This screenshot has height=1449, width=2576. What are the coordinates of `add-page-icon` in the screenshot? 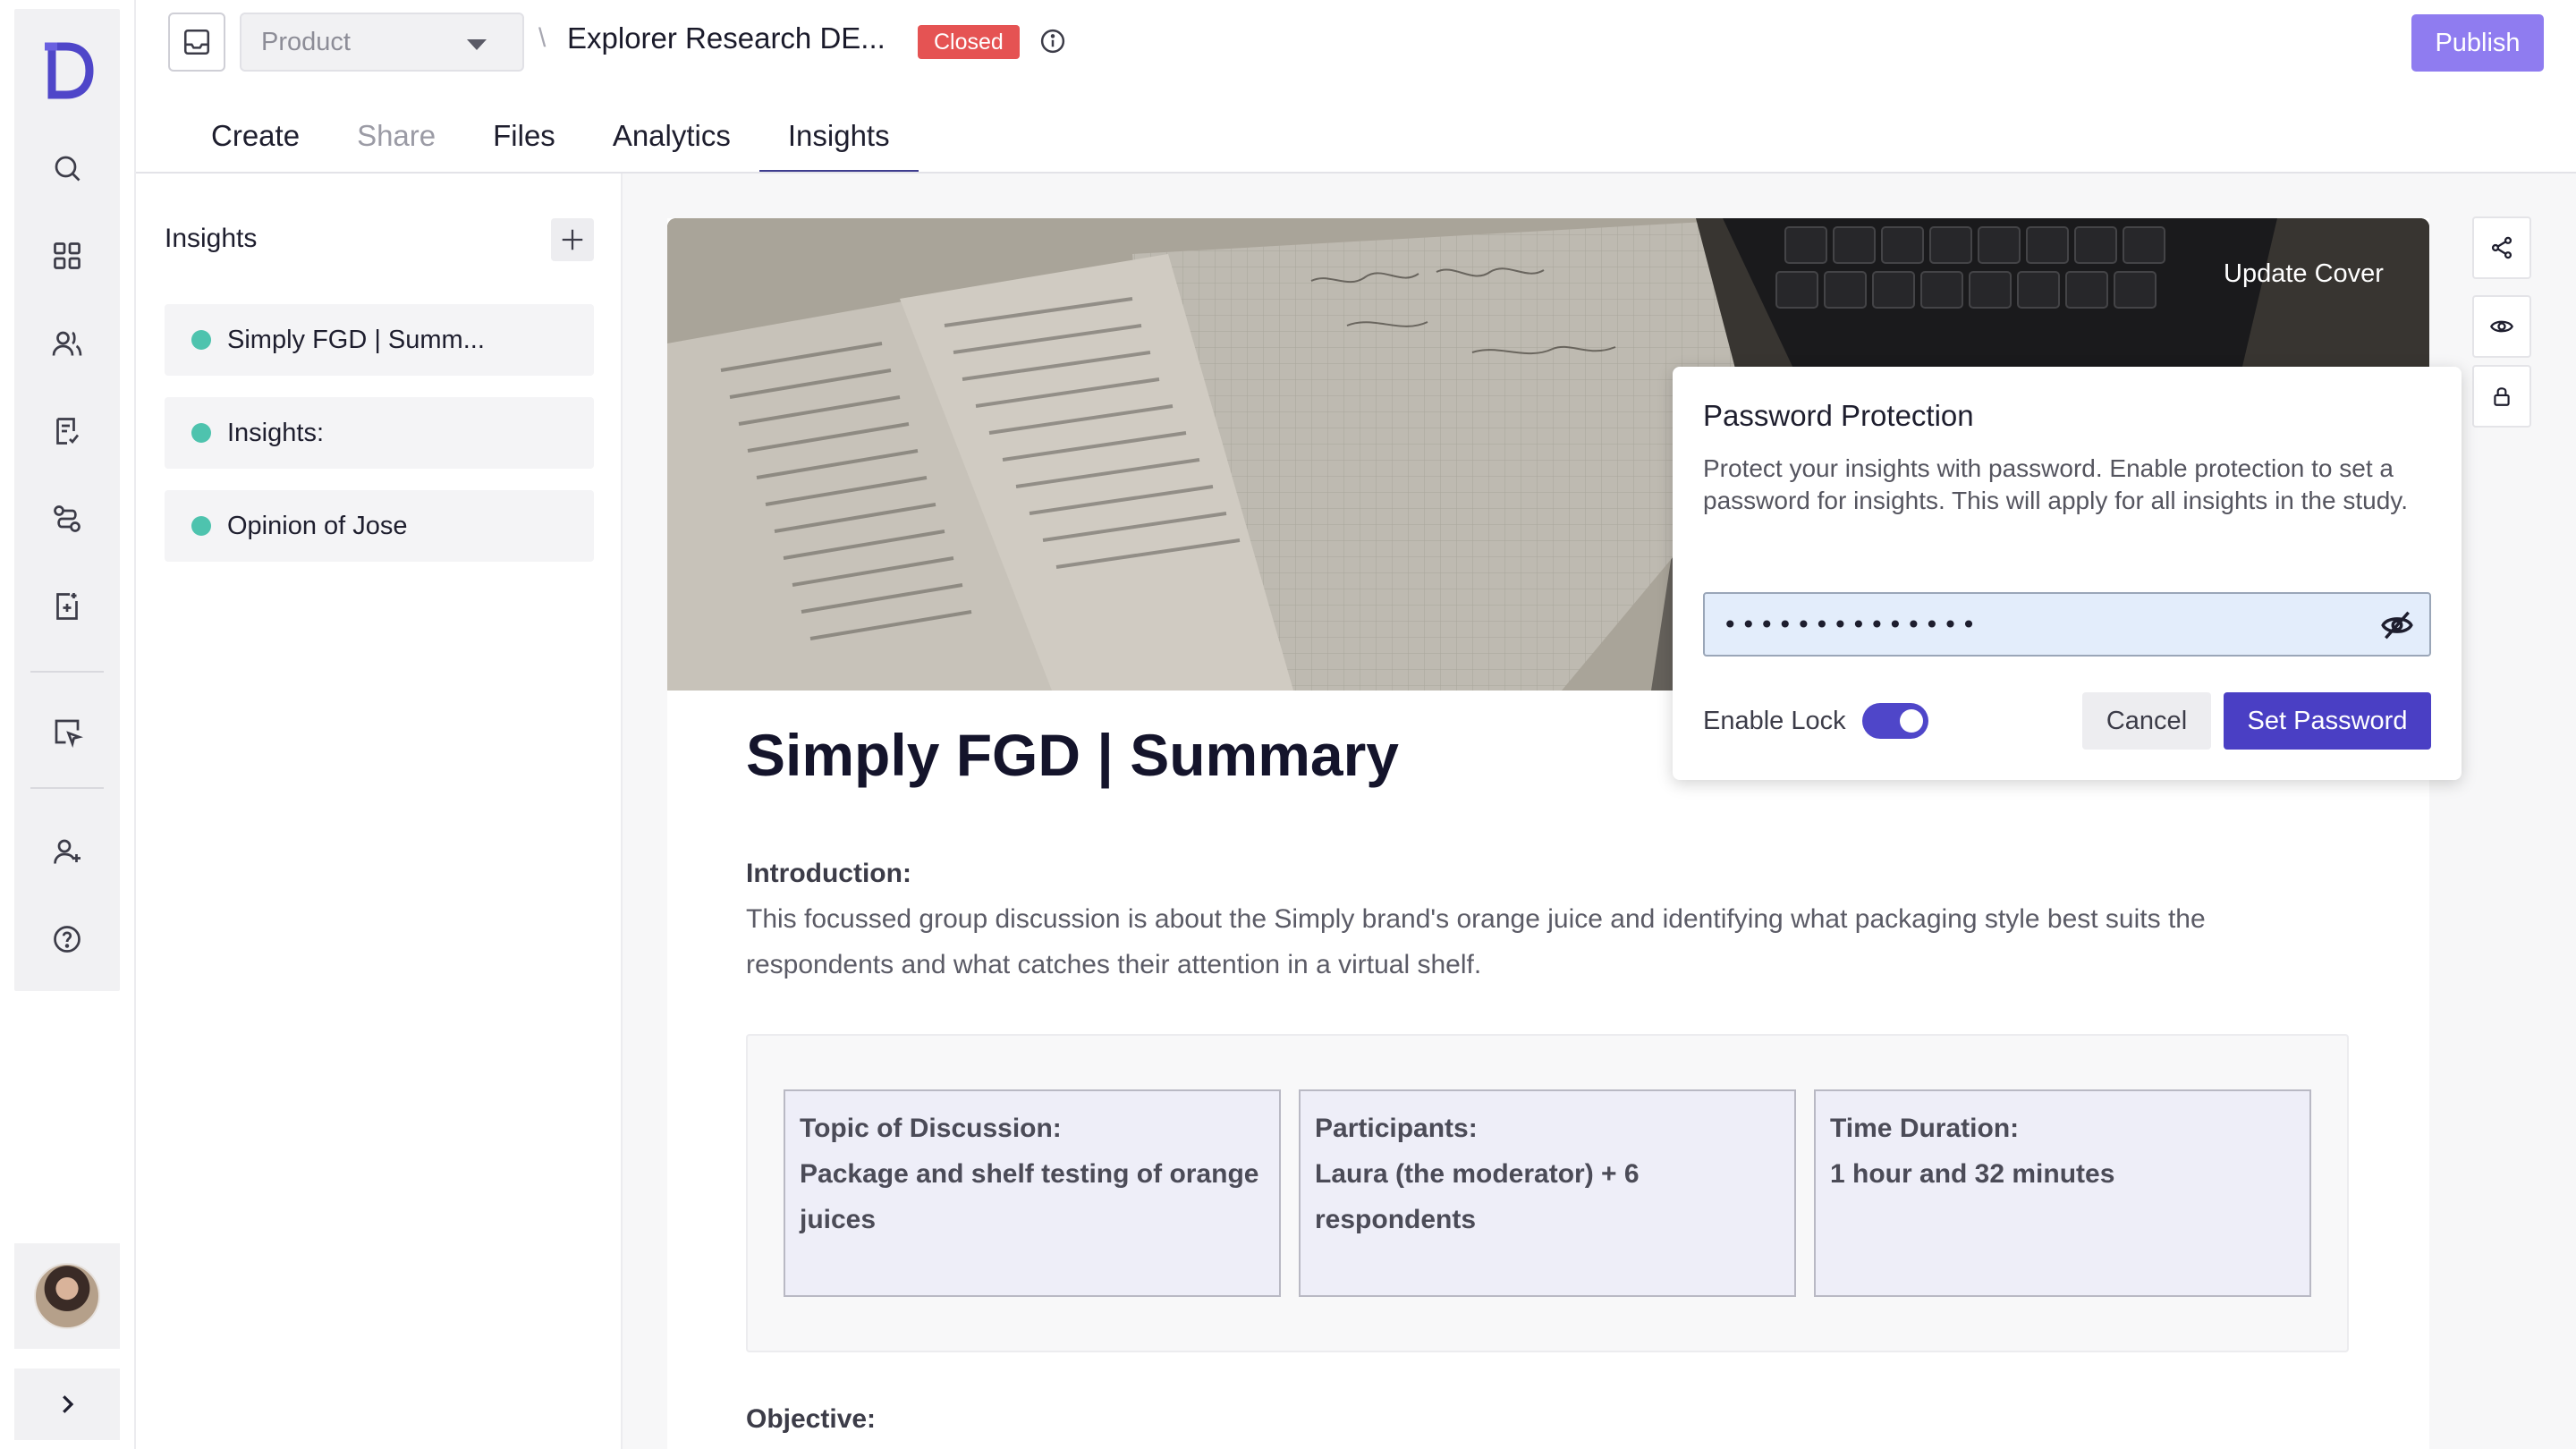 It's located at (67, 606).